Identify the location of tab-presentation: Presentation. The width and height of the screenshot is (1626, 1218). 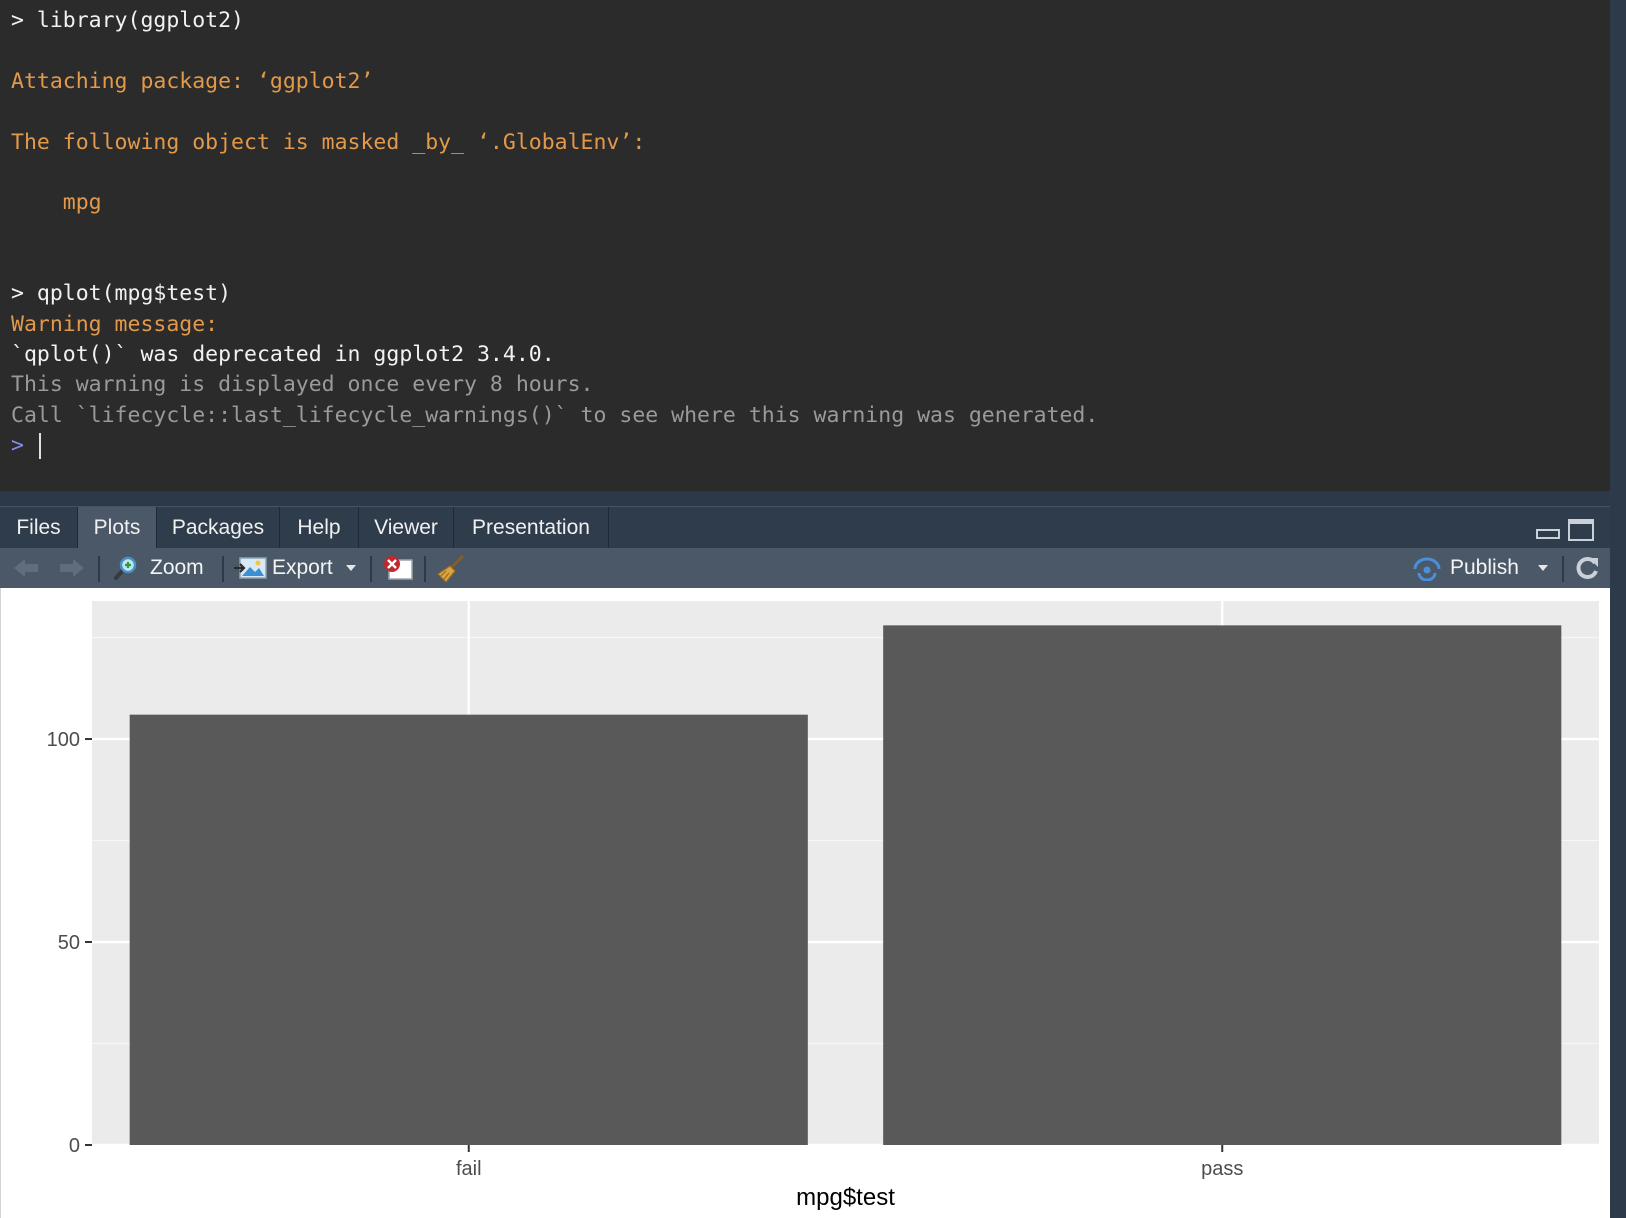
(531, 528).